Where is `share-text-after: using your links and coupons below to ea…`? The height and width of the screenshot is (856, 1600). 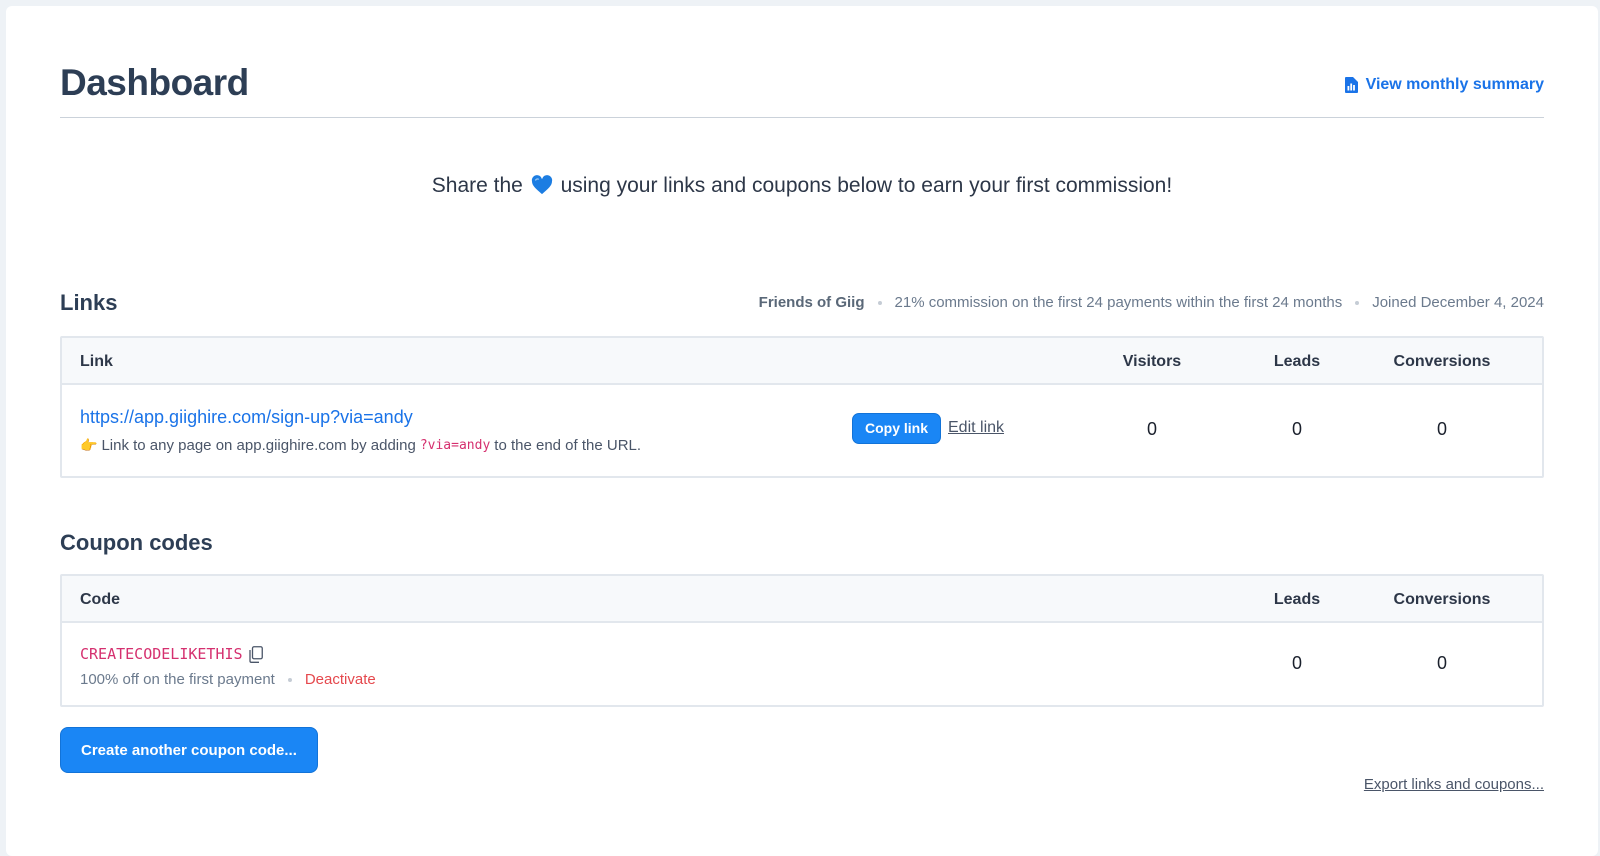 share-text-after: using your links and coupons below to ea… is located at coordinates (866, 185).